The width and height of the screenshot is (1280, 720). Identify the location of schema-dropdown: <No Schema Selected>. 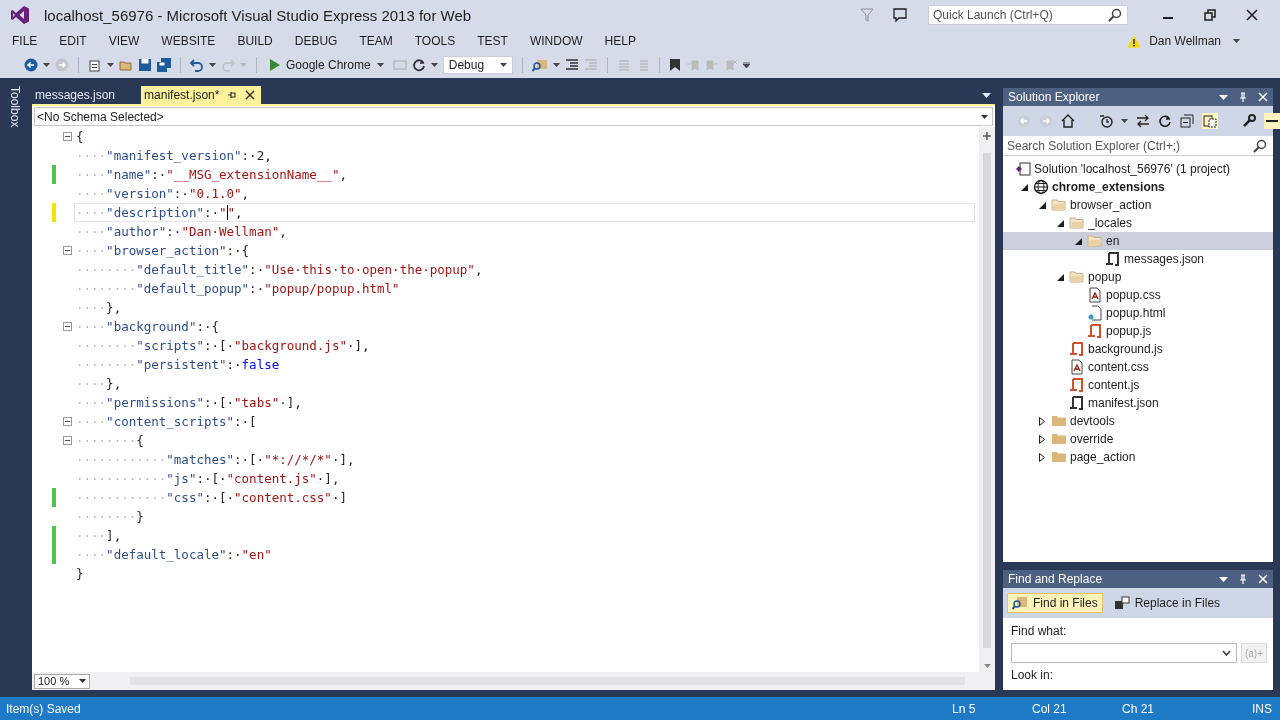
(513, 116).